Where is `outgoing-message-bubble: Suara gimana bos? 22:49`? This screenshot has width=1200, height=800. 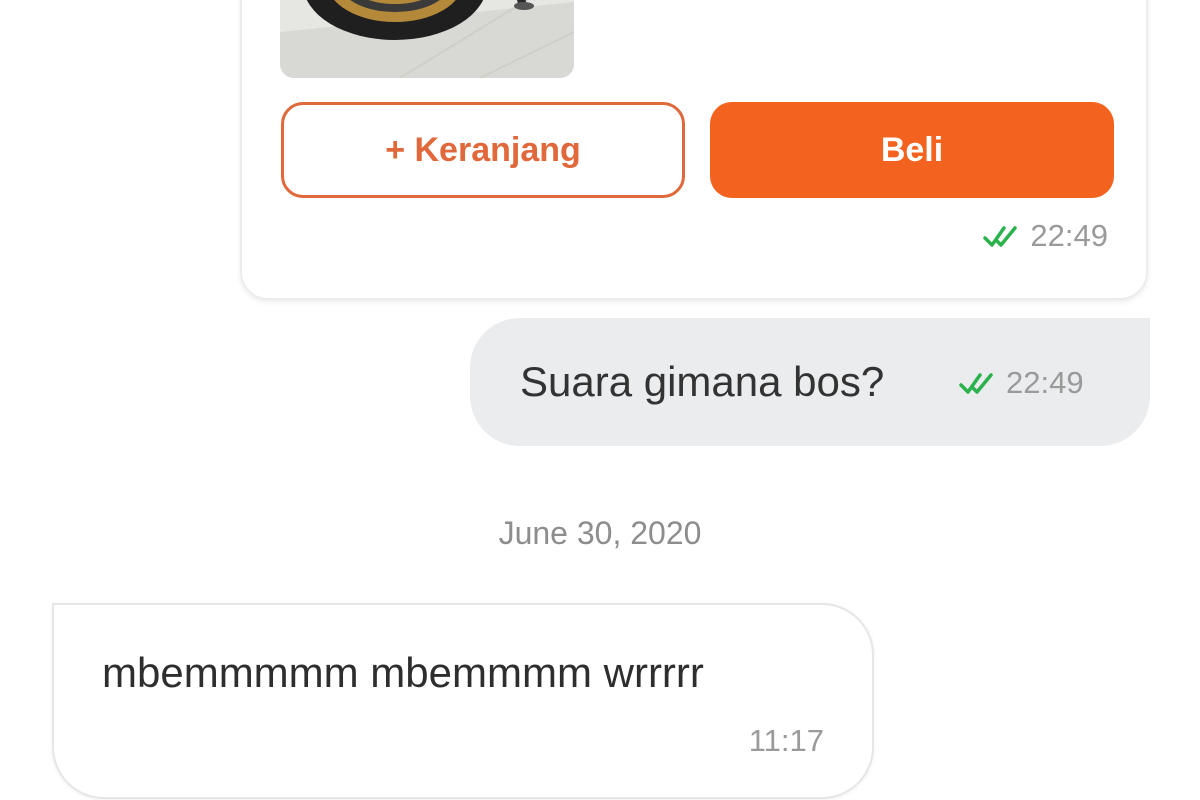 outgoing-message-bubble: Suara gimana bos? 22:49 is located at coordinates (810, 382).